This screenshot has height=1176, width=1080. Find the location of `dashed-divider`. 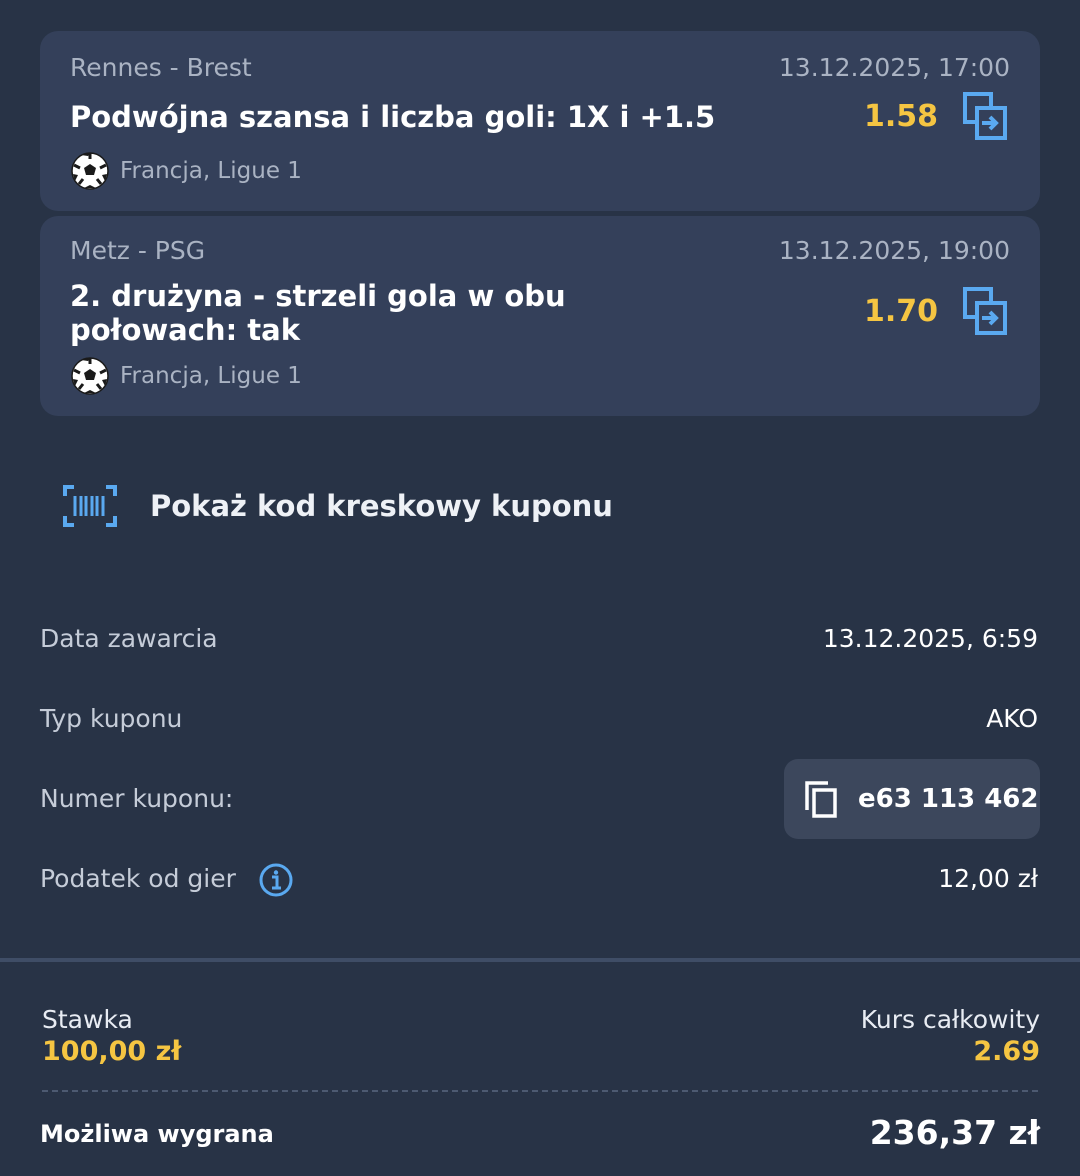

dashed-divider is located at coordinates (540, 1091).